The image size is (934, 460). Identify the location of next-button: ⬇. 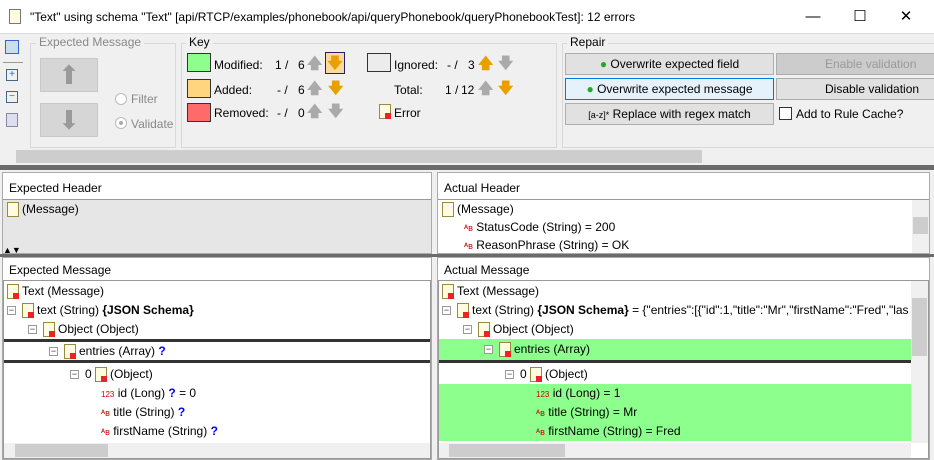
(69, 120).